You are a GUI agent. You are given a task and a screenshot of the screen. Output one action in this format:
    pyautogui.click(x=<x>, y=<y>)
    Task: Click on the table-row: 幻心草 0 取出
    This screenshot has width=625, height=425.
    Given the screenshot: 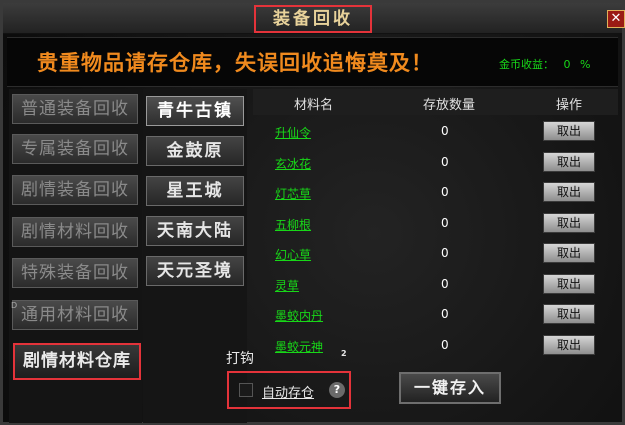 What is the action you would take?
    pyautogui.click(x=435, y=254)
    